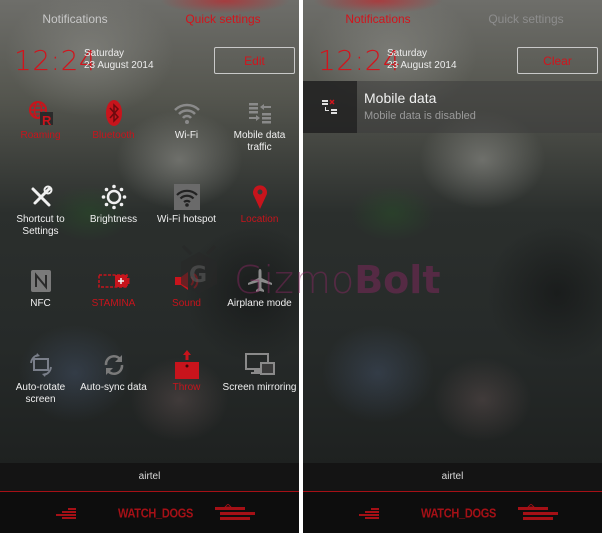 This screenshot has width=602, height=533. I want to click on tile-bluetooth: Bluetooth, so click(113, 120).